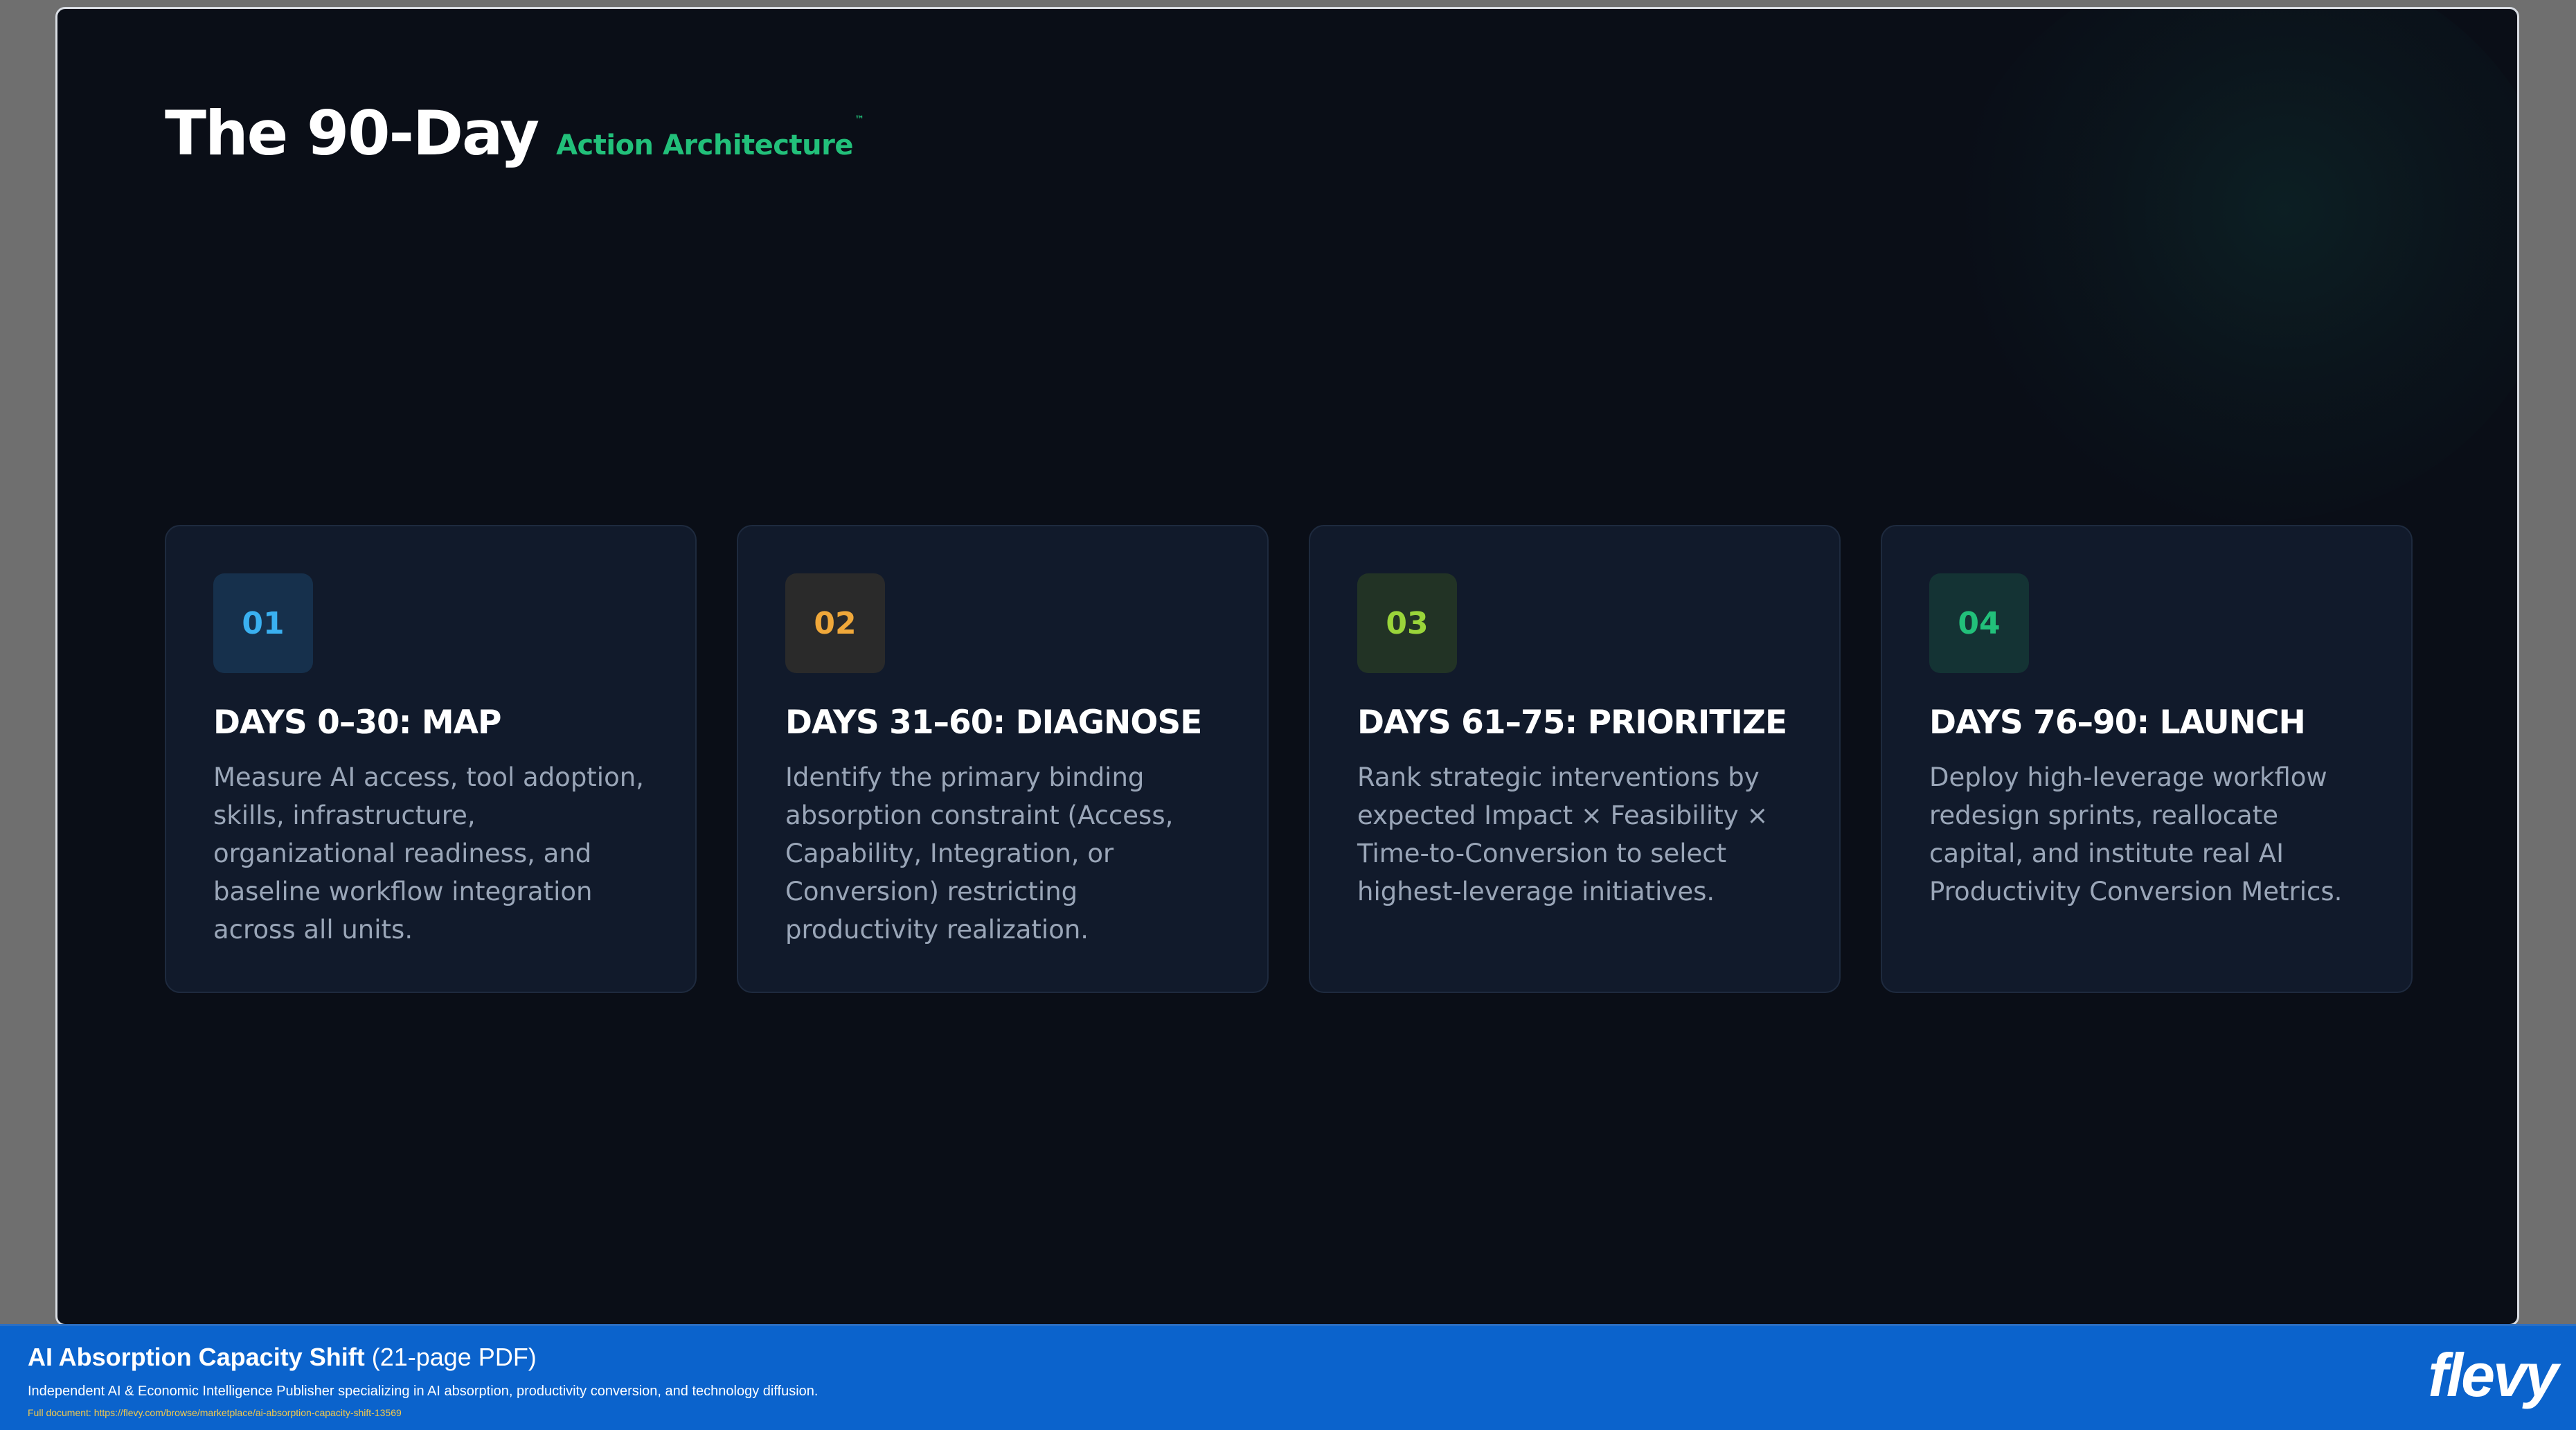  I want to click on slide-title: The 90-Day Action Architecture™, so click(514, 133).